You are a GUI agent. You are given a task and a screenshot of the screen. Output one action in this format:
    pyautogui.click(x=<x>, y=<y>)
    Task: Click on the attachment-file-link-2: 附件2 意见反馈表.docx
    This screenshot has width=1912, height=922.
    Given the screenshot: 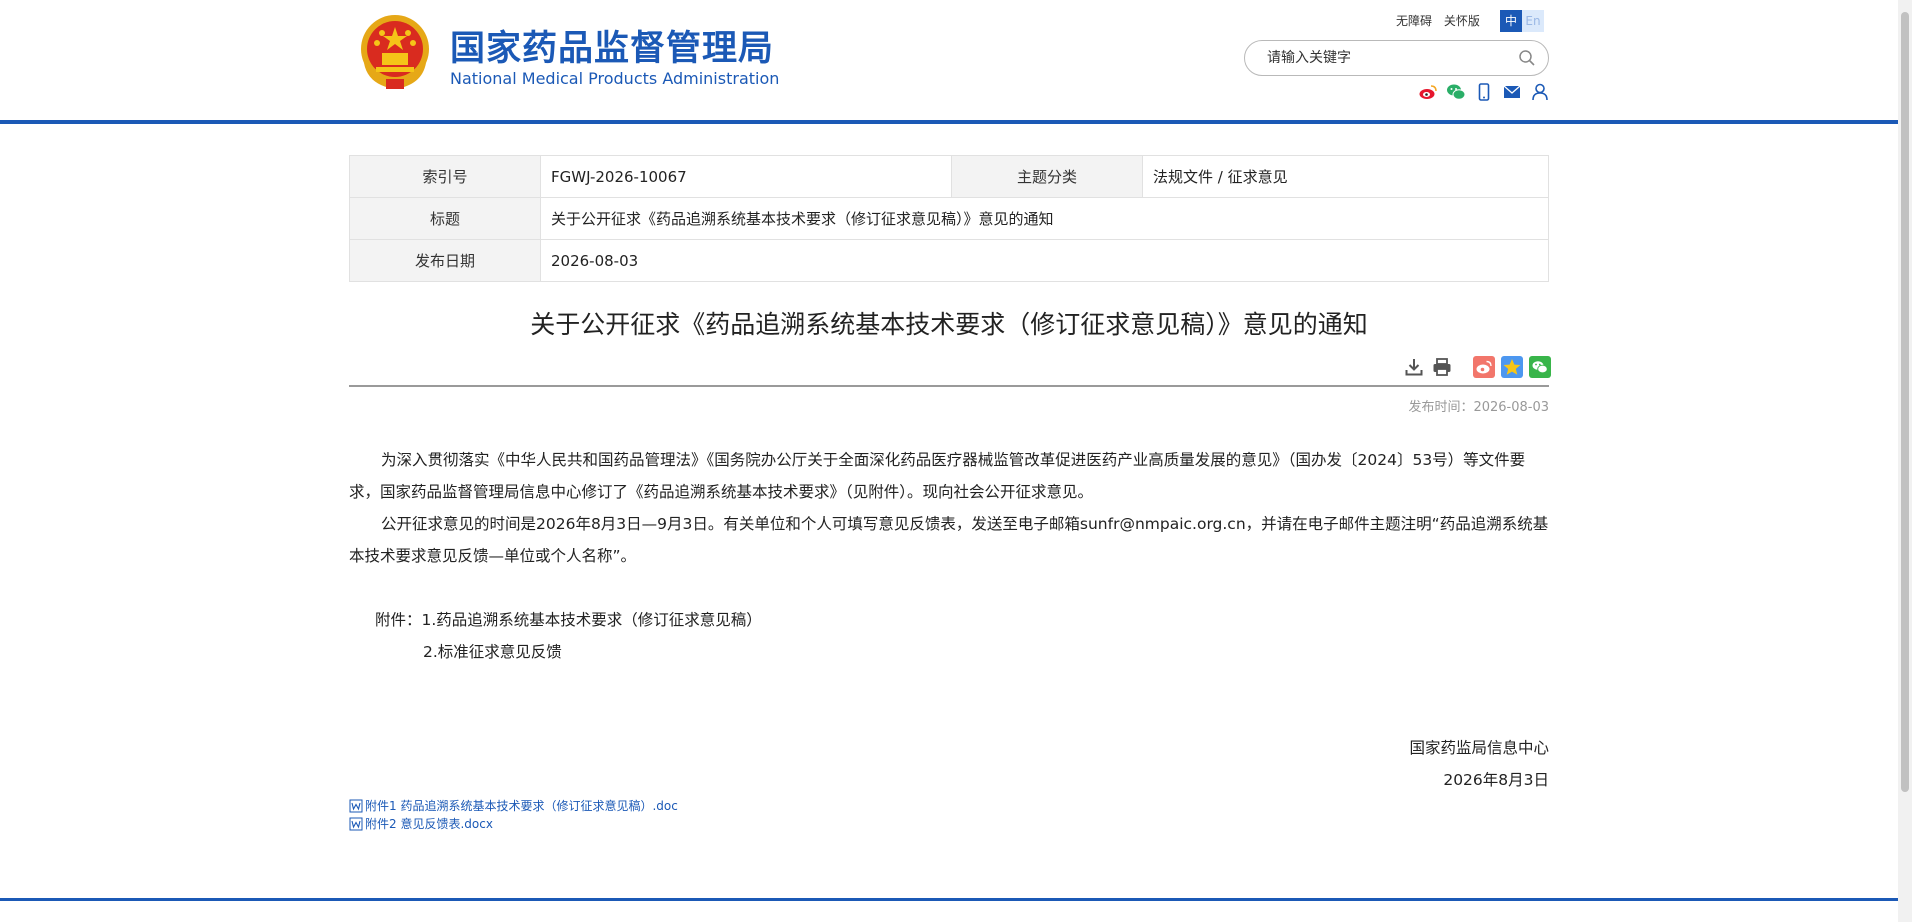 What is the action you would take?
    pyautogui.click(x=421, y=823)
    